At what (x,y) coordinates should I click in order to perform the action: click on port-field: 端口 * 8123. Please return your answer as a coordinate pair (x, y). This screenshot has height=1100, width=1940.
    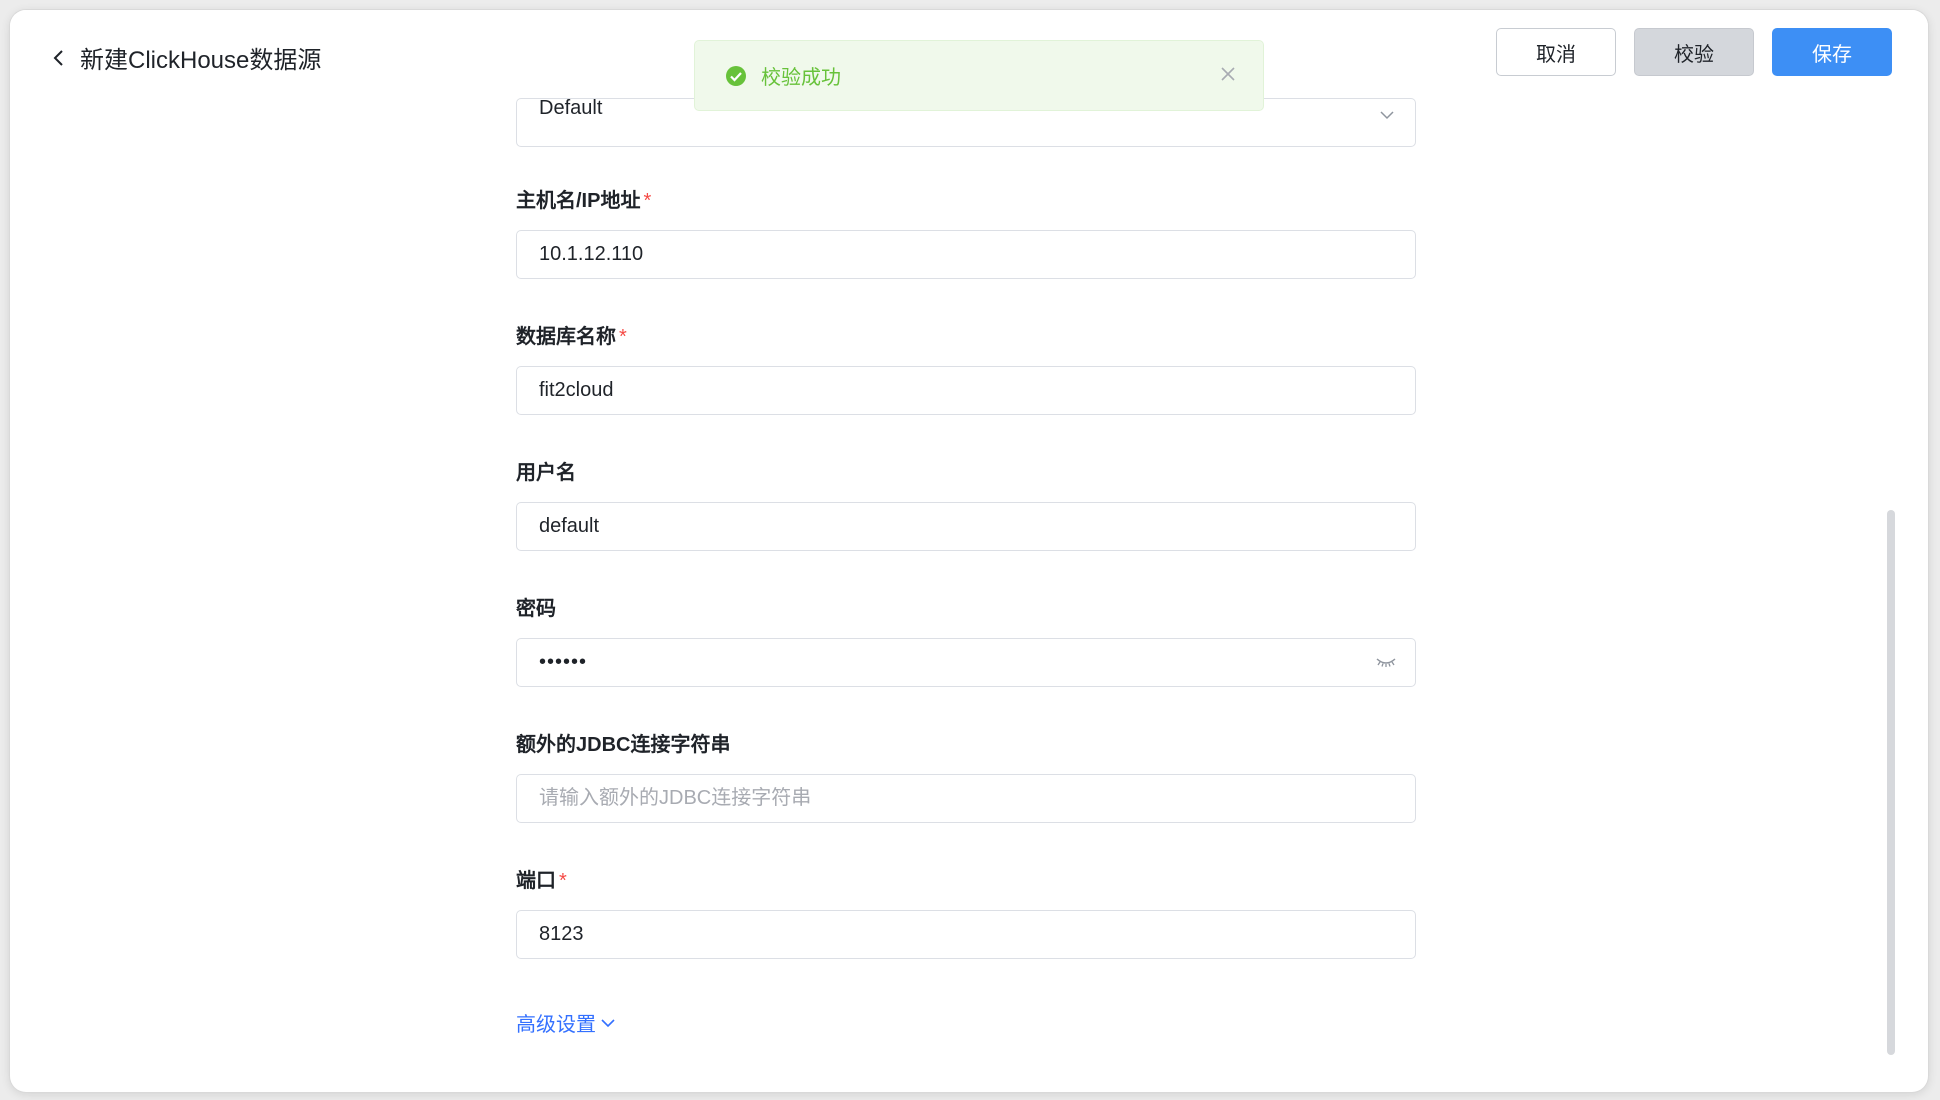
    Looking at the image, I should click on (966, 913).